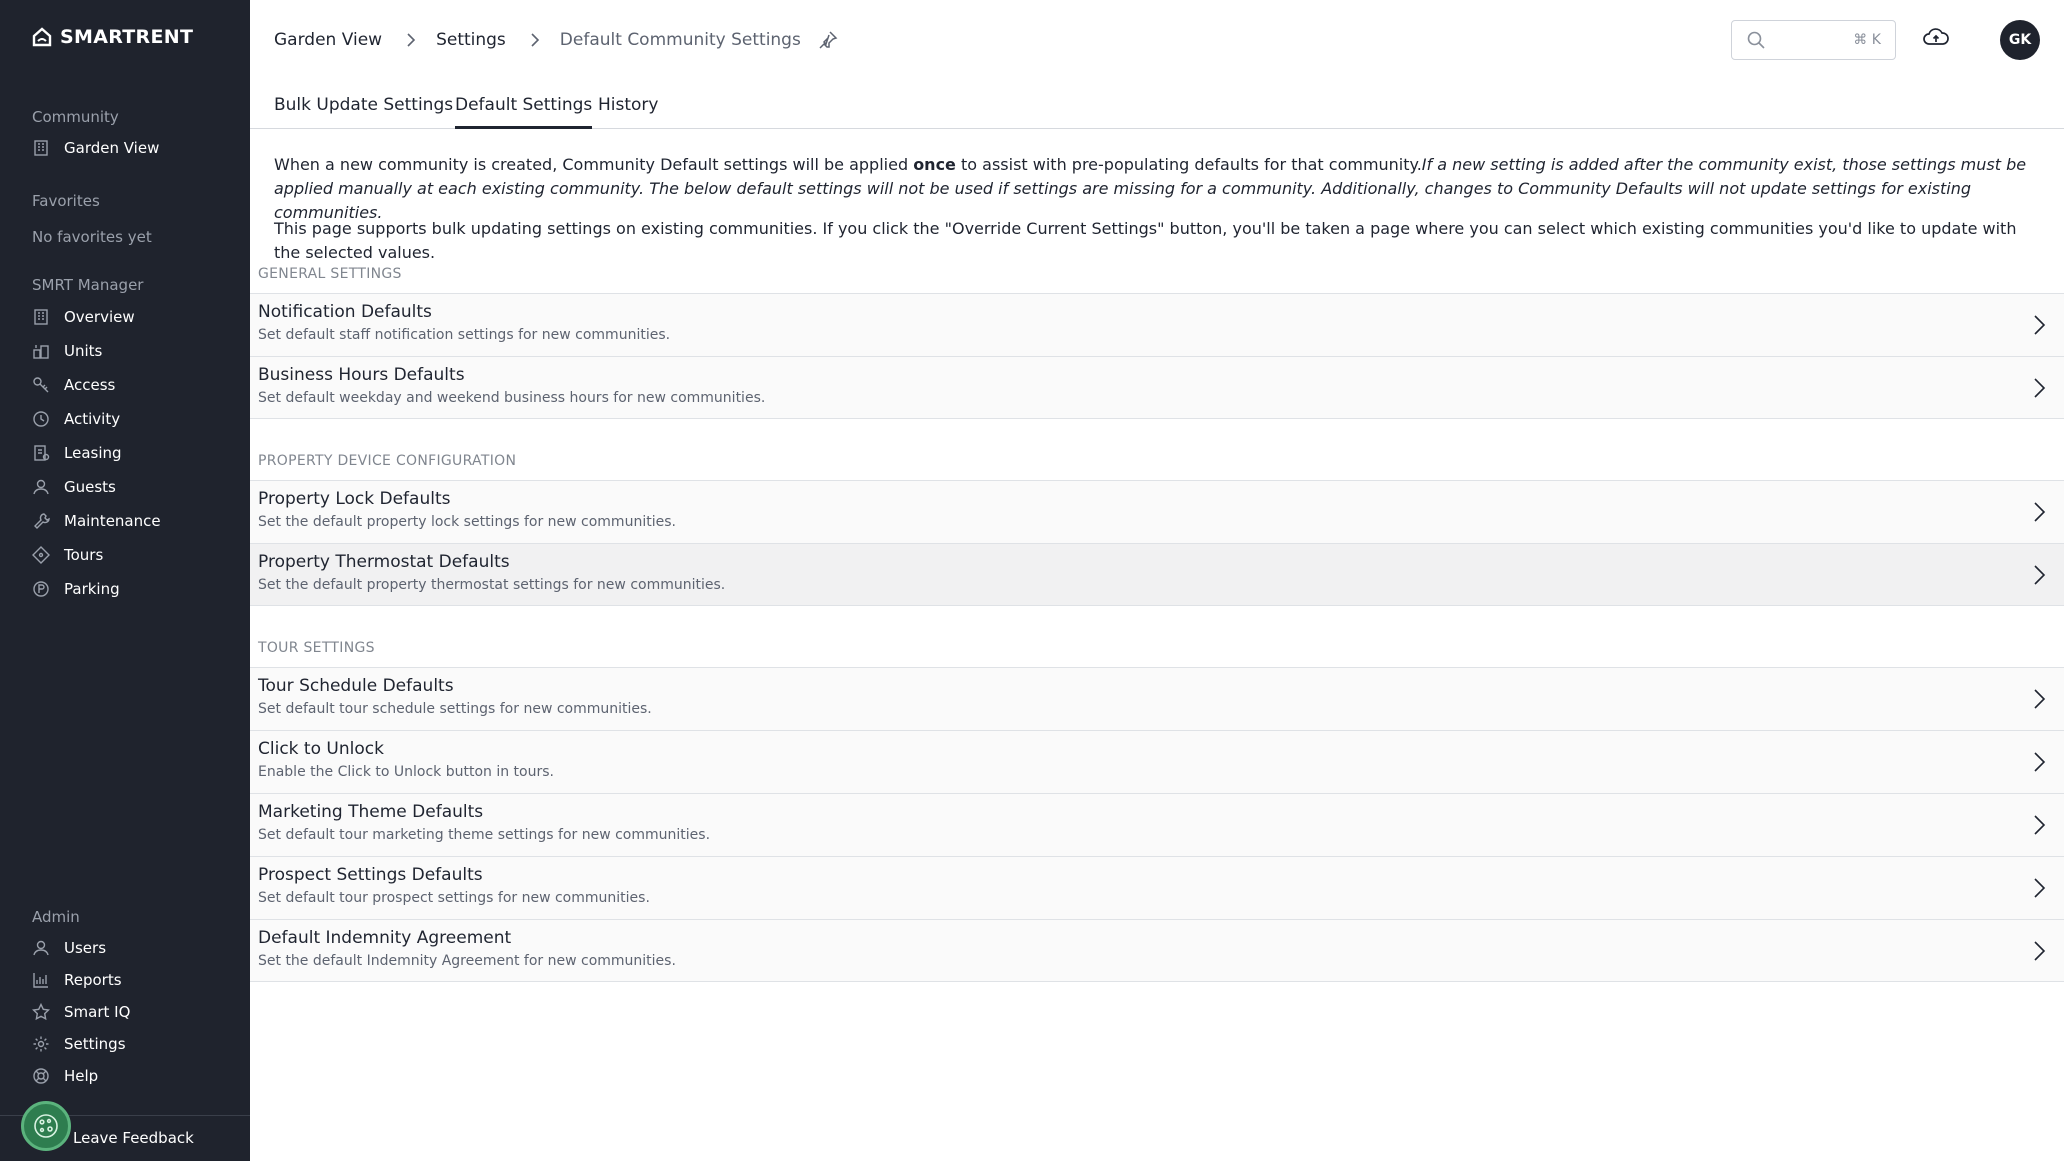 The image size is (2064, 1161). Describe the element at coordinates (41, 419) in the screenshot. I see `clock-icon` at that location.